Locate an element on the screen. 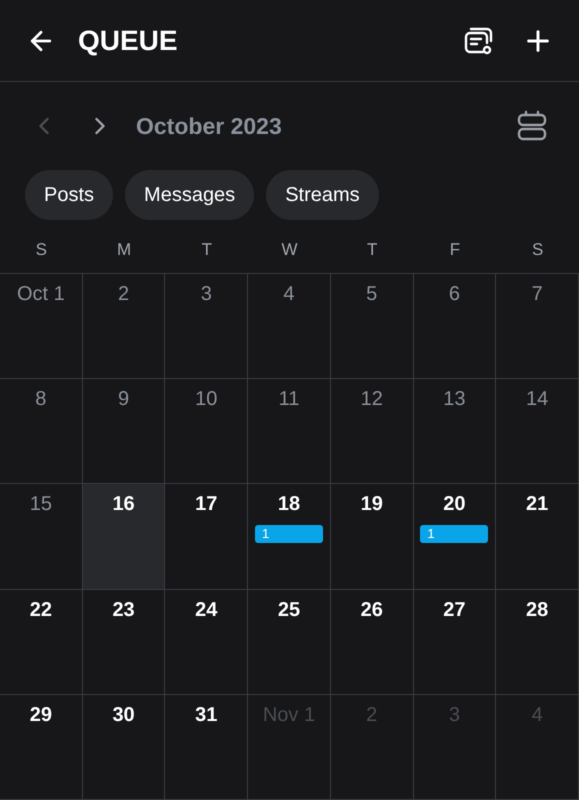  filter-chip: Messages is located at coordinates (189, 195).